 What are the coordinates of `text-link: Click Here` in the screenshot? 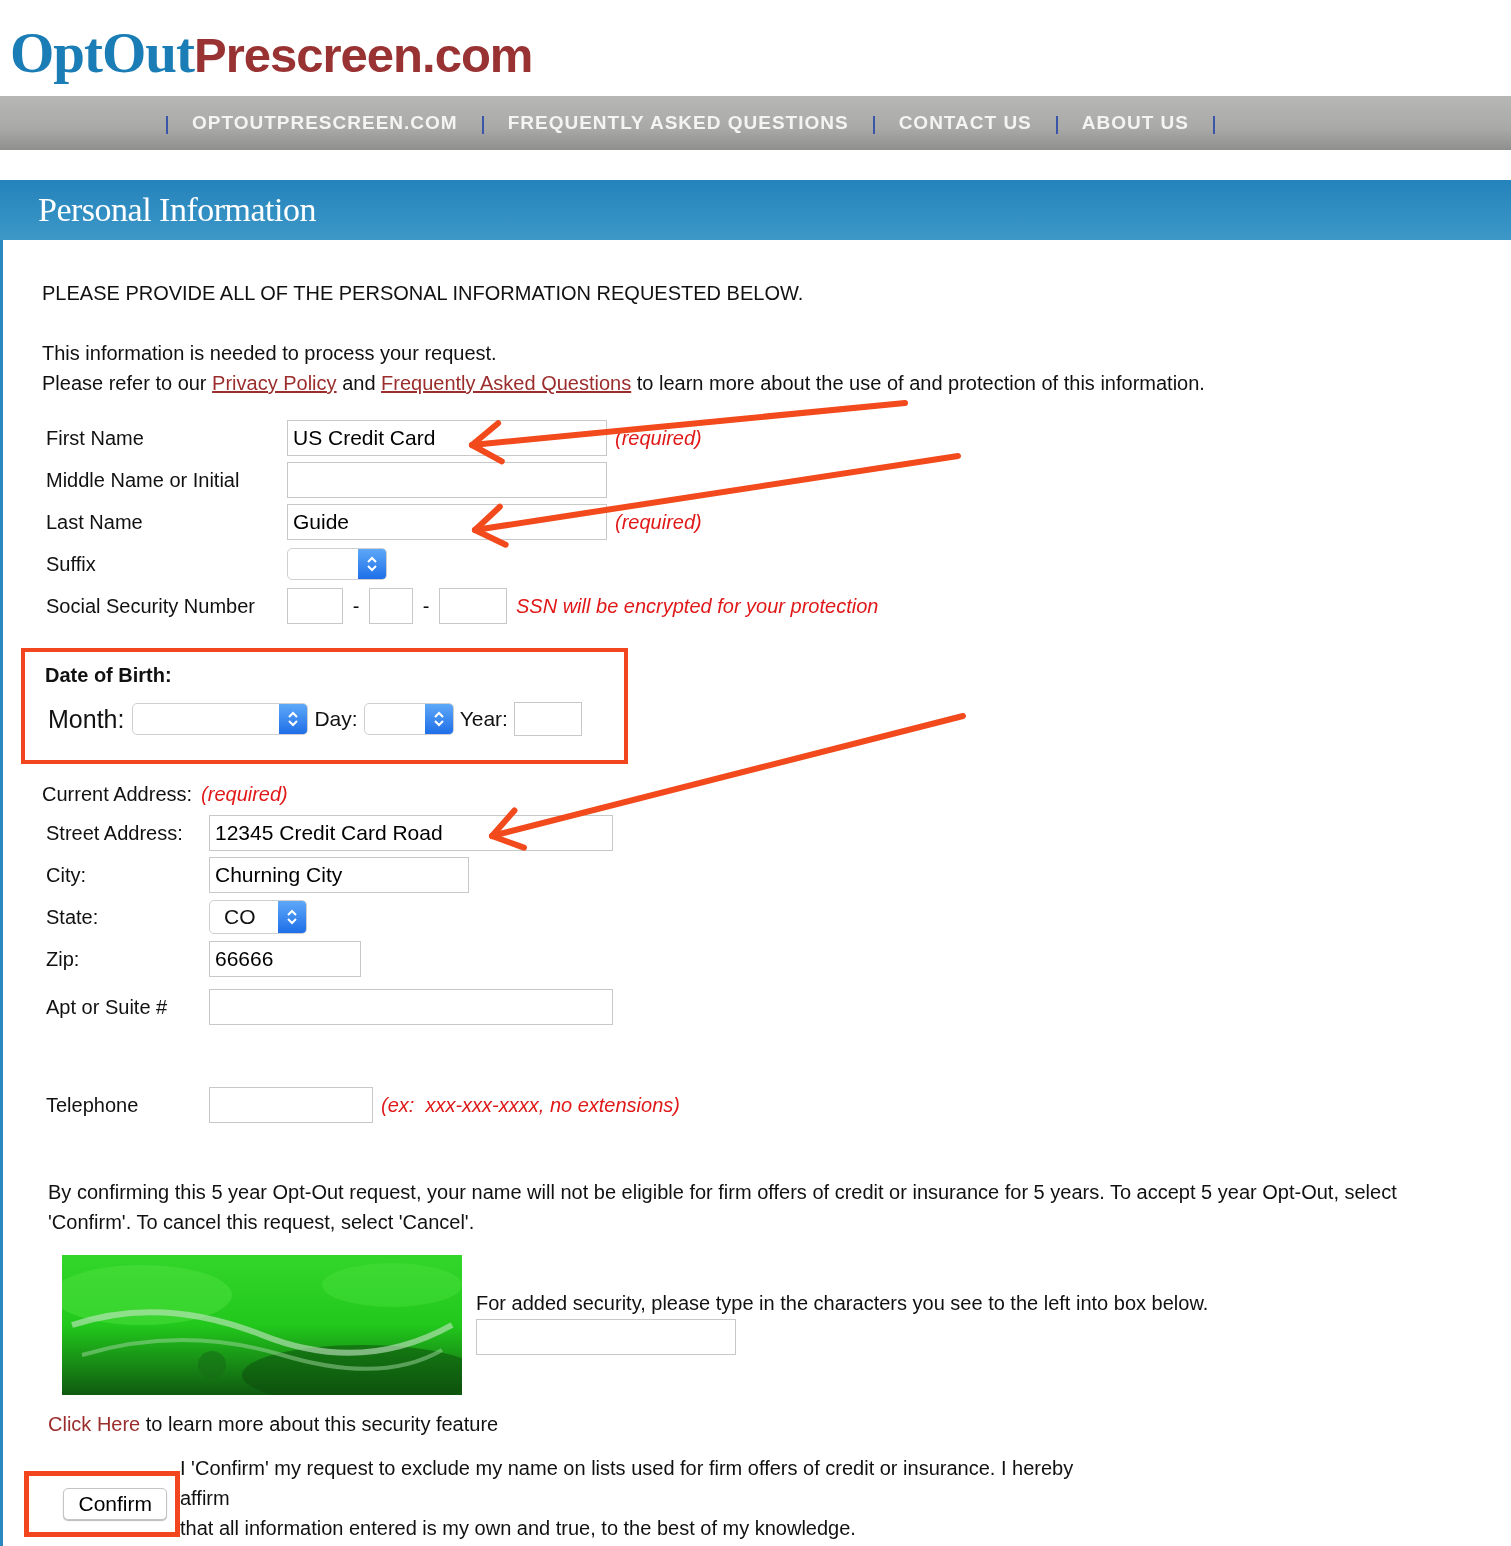 It's located at (94, 1424).